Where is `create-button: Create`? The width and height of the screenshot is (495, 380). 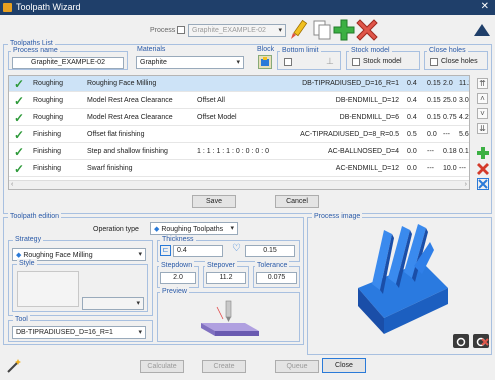
create-button: Create is located at coordinates (224, 366).